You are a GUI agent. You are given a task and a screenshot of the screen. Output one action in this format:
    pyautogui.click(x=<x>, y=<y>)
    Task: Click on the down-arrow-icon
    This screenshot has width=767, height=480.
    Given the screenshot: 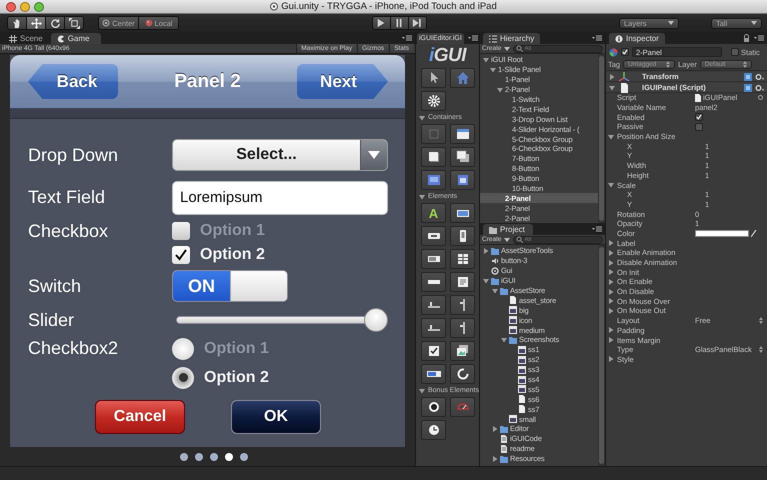 What is the action you would take?
    pyautogui.click(x=374, y=155)
    